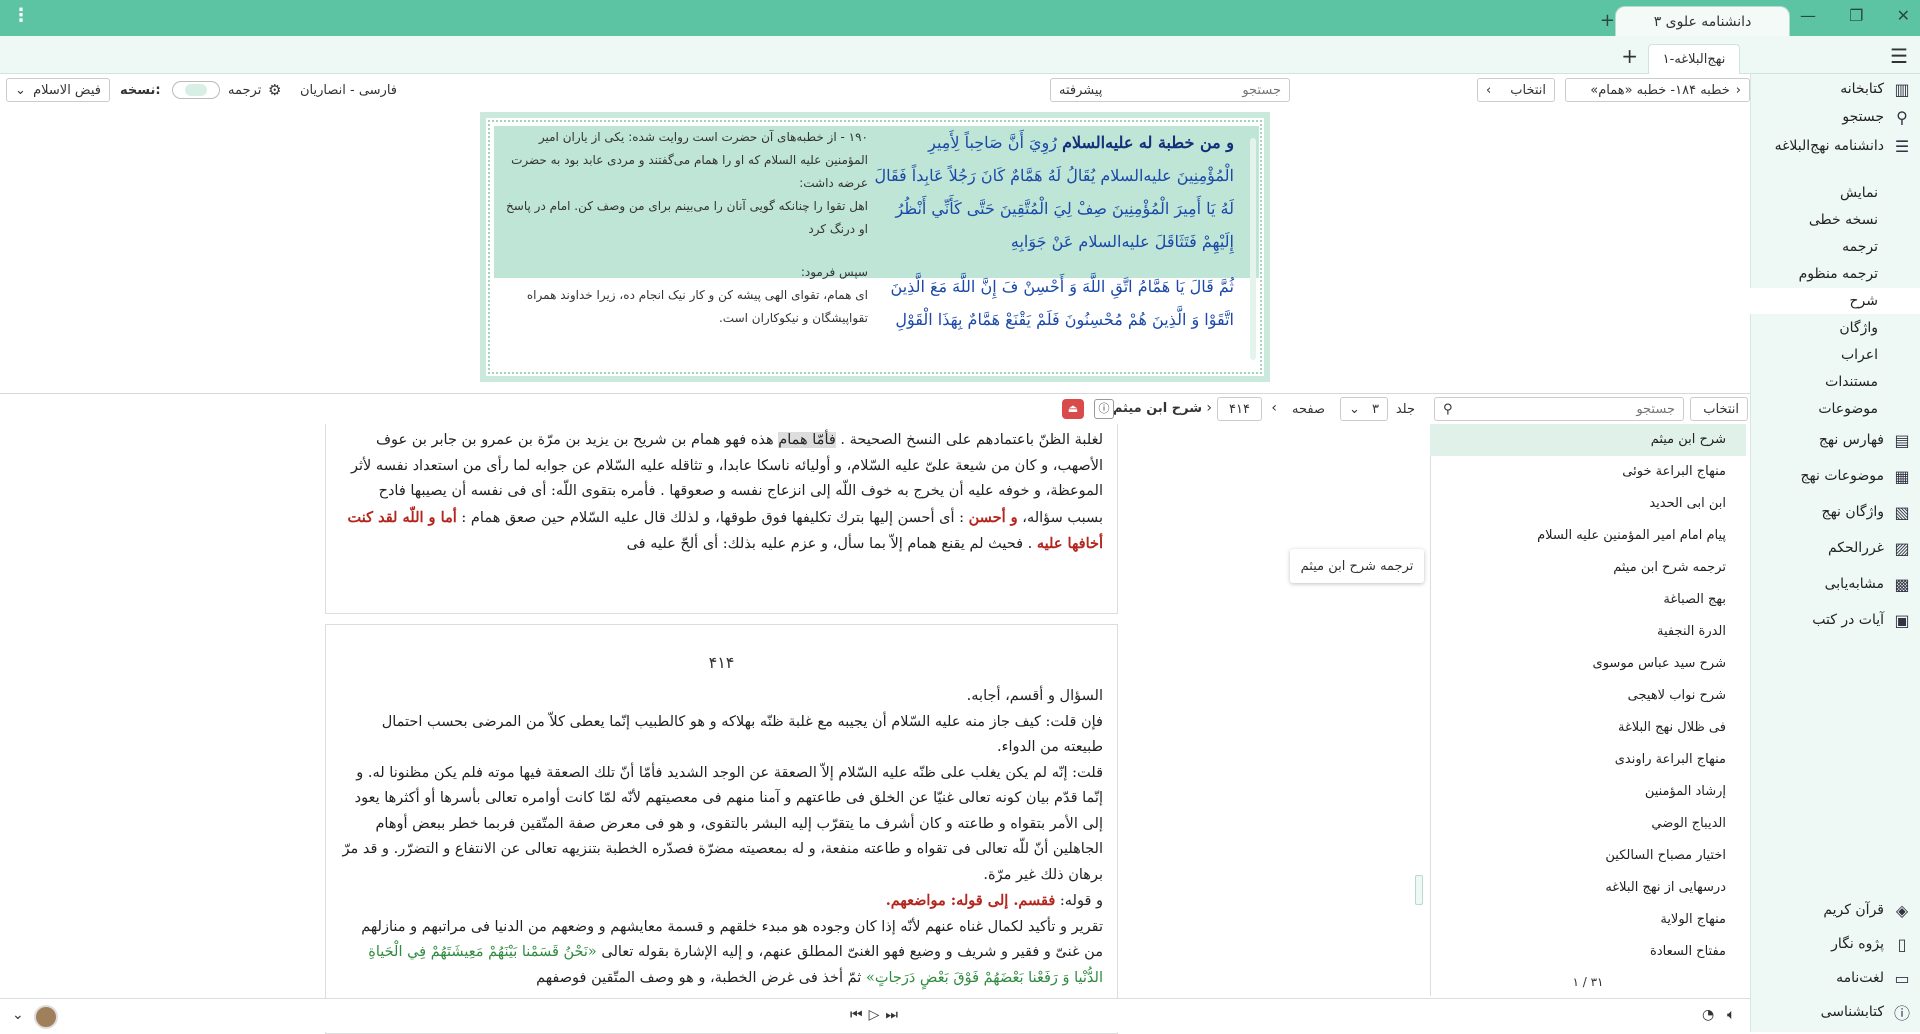 This screenshot has width=1920, height=1034. What do you see at coordinates (1860, 978) in the screenshot?
I see `sidebar-item-label: لغت‌نامه` at bounding box center [1860, 978].